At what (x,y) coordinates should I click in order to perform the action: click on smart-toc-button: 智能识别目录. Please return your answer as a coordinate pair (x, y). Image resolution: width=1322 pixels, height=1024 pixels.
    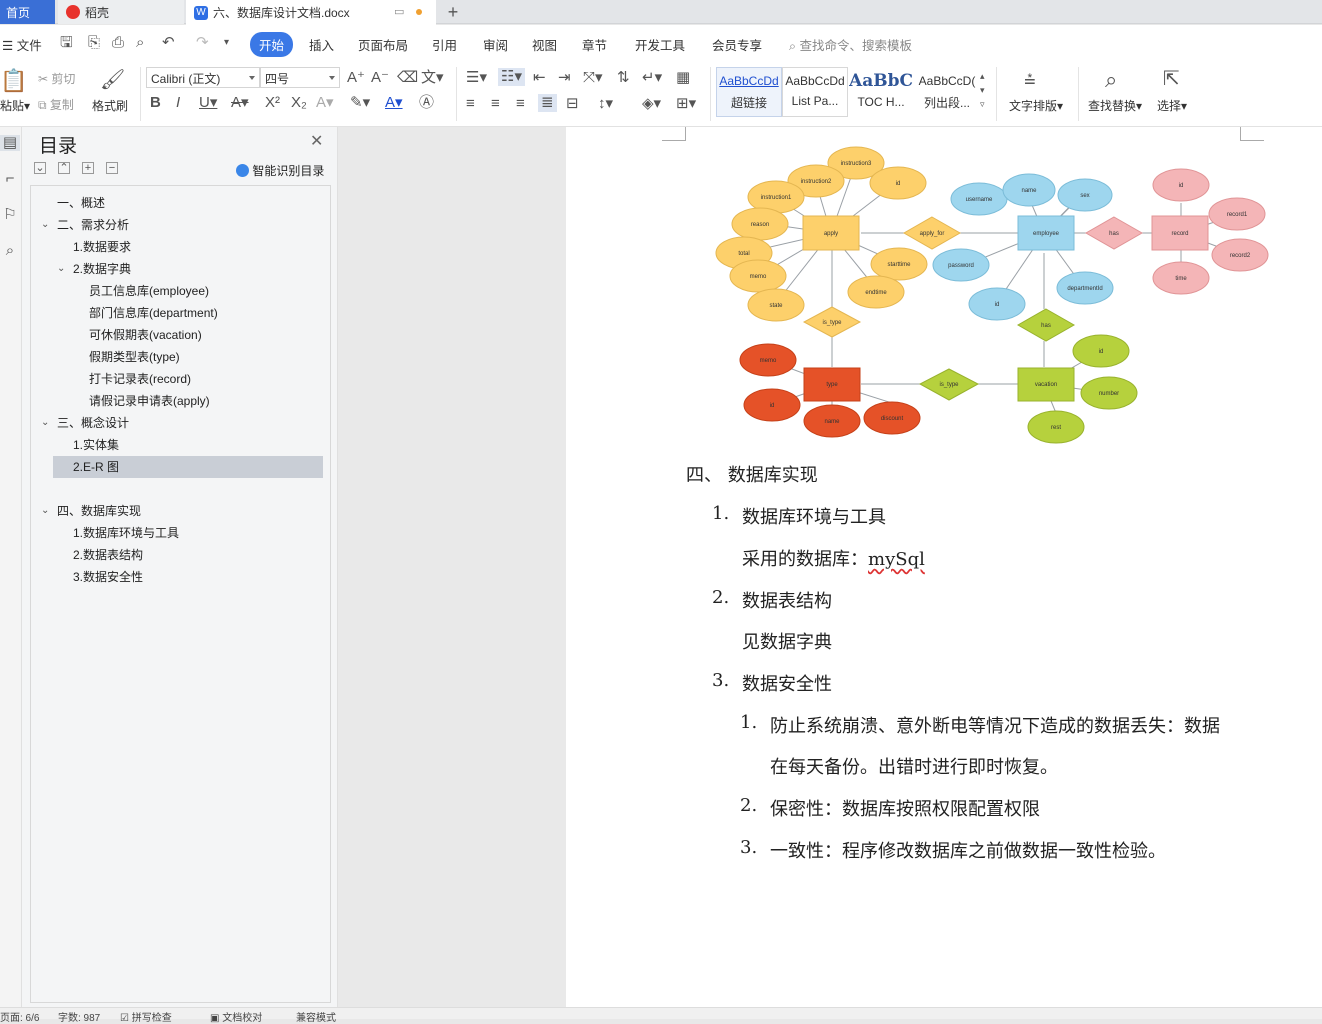
    Looking at the image, I should click on (280, 170).